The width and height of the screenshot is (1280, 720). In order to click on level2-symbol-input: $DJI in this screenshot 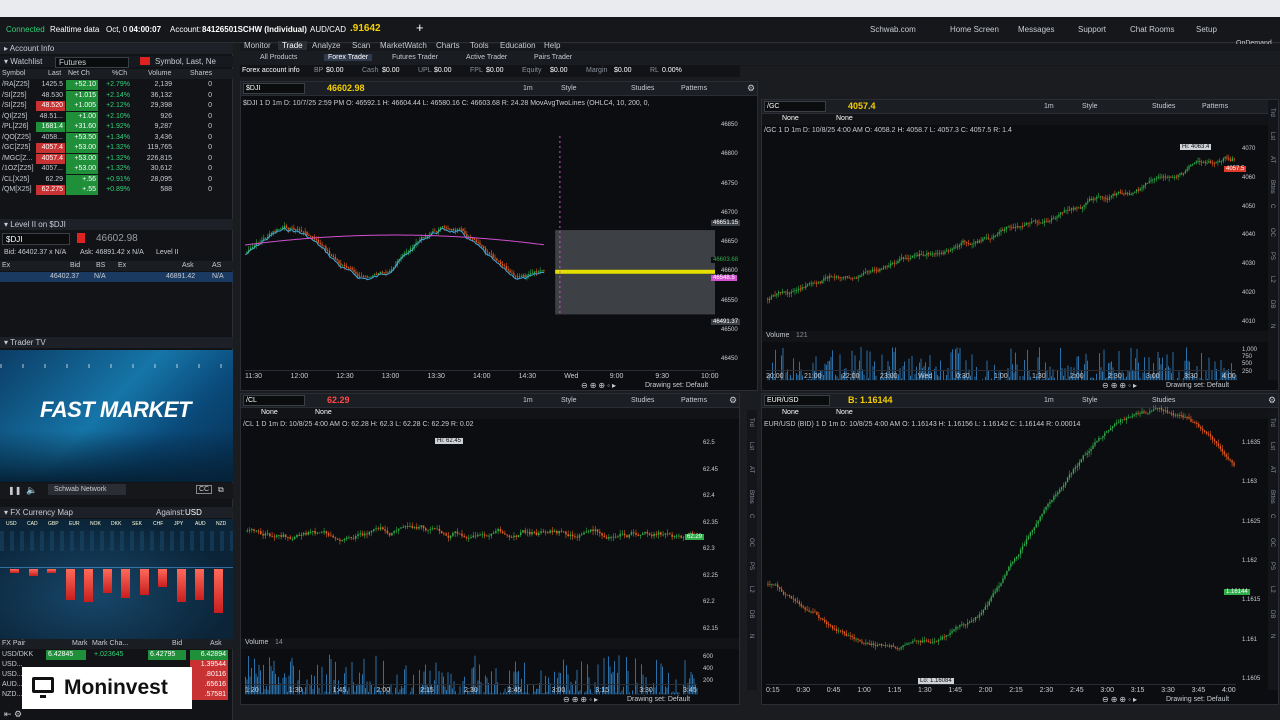, I will do `click(36, 239)`.